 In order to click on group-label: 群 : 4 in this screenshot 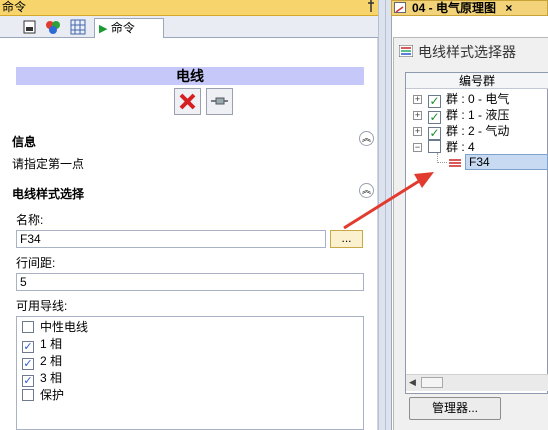, I will do `click(460, 147)`.